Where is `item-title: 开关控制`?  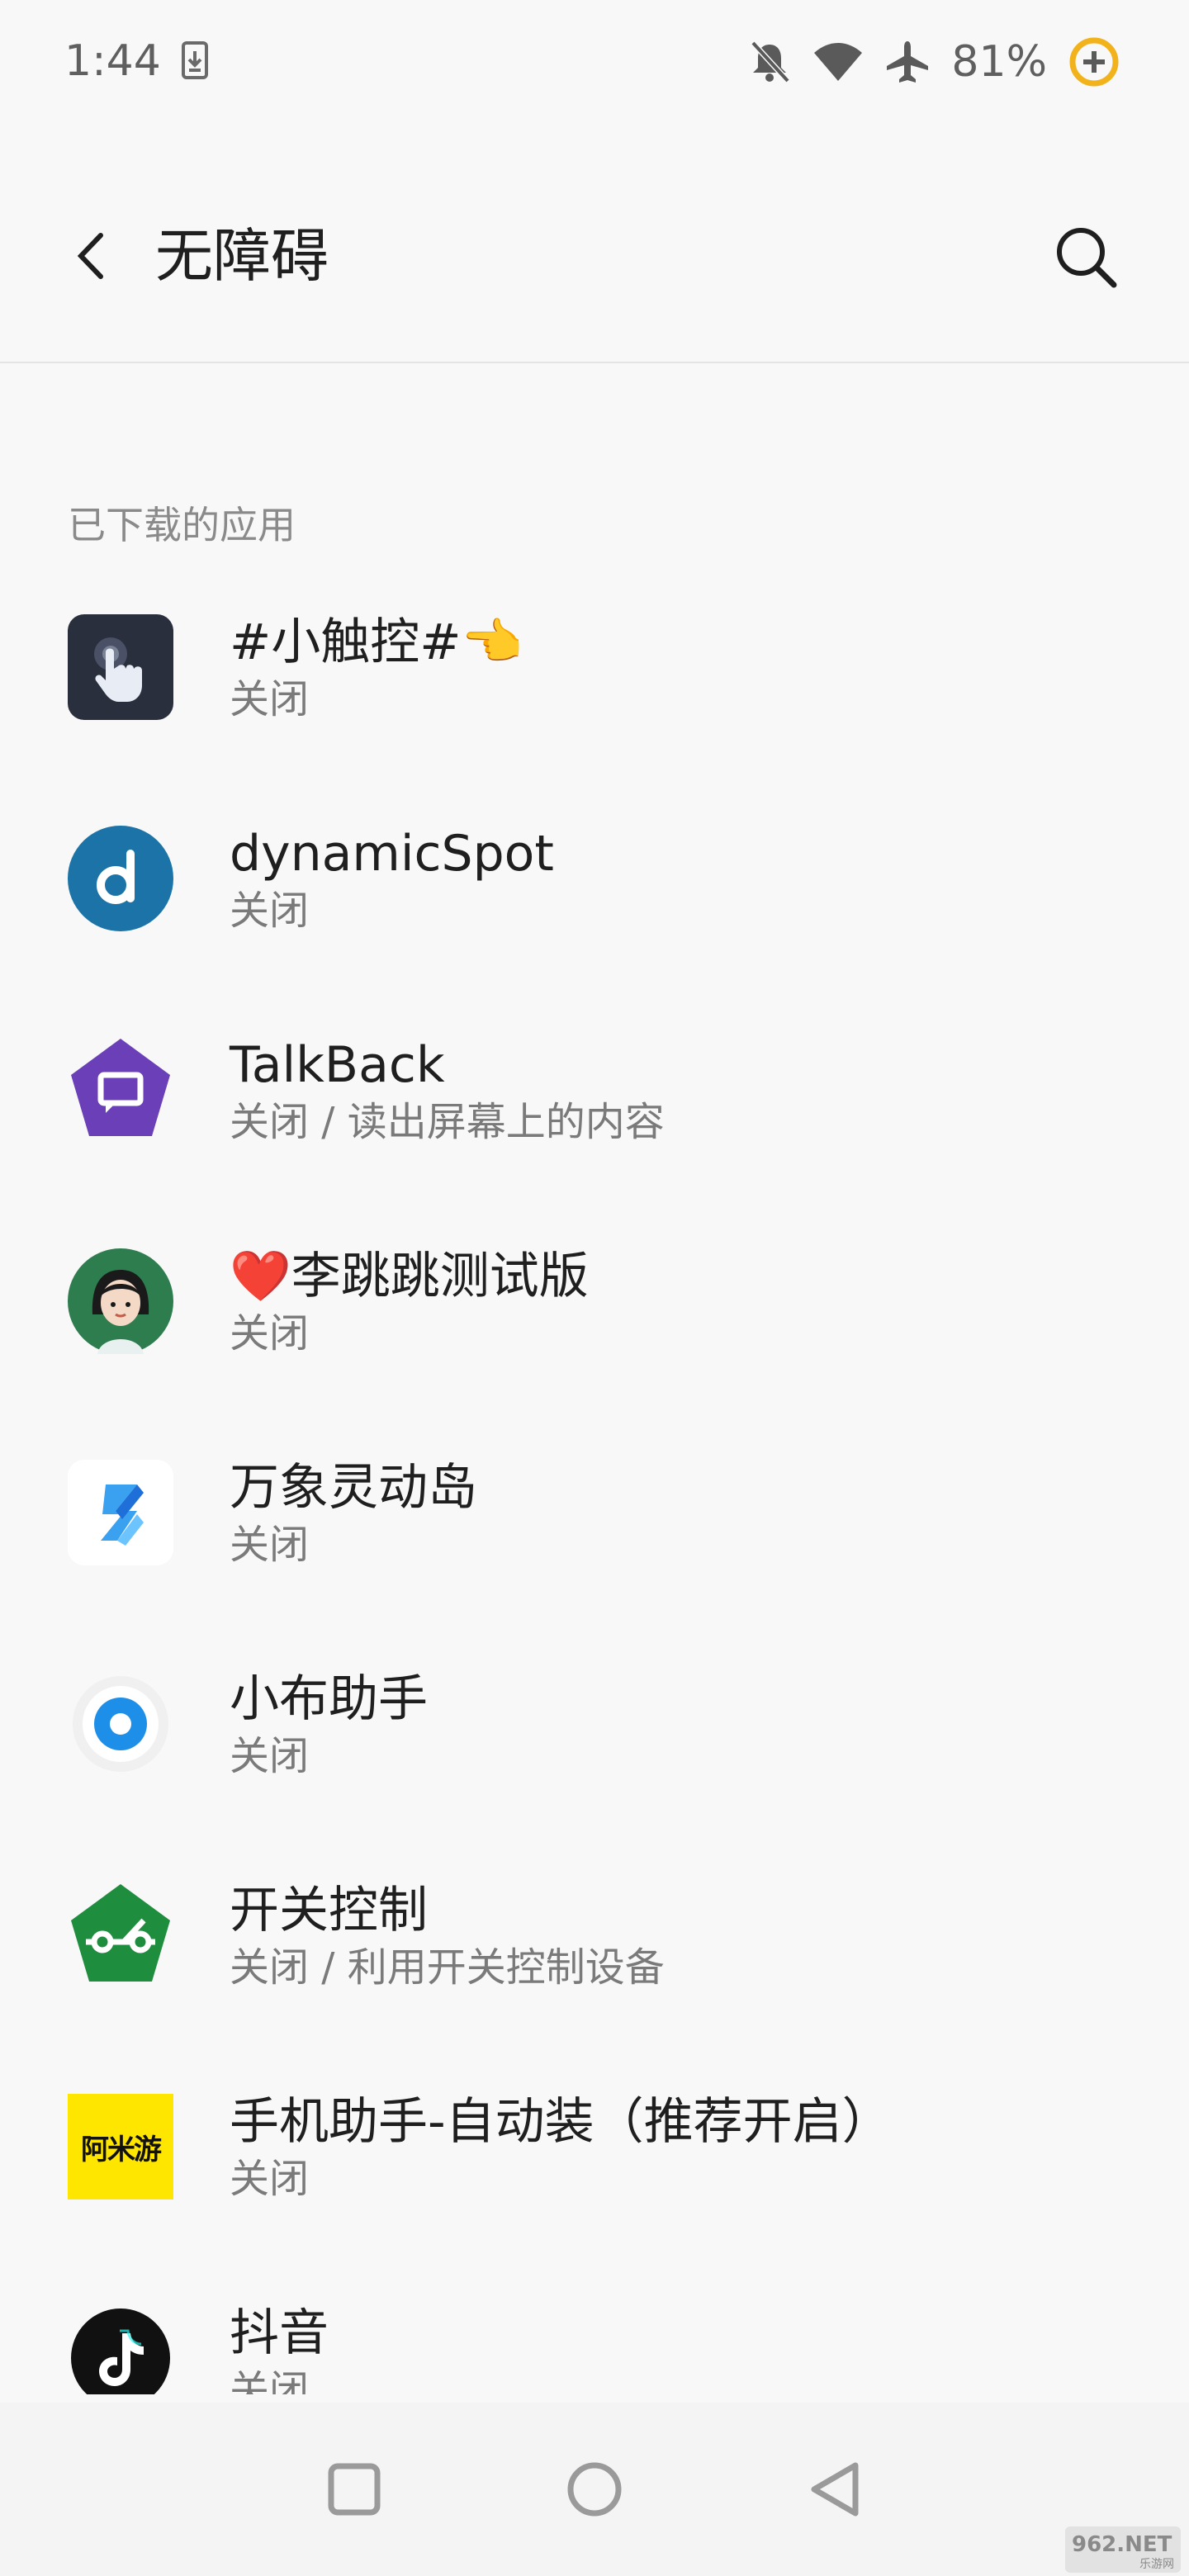 item-title: 开关控制 is located at coordinates (329, 1910).